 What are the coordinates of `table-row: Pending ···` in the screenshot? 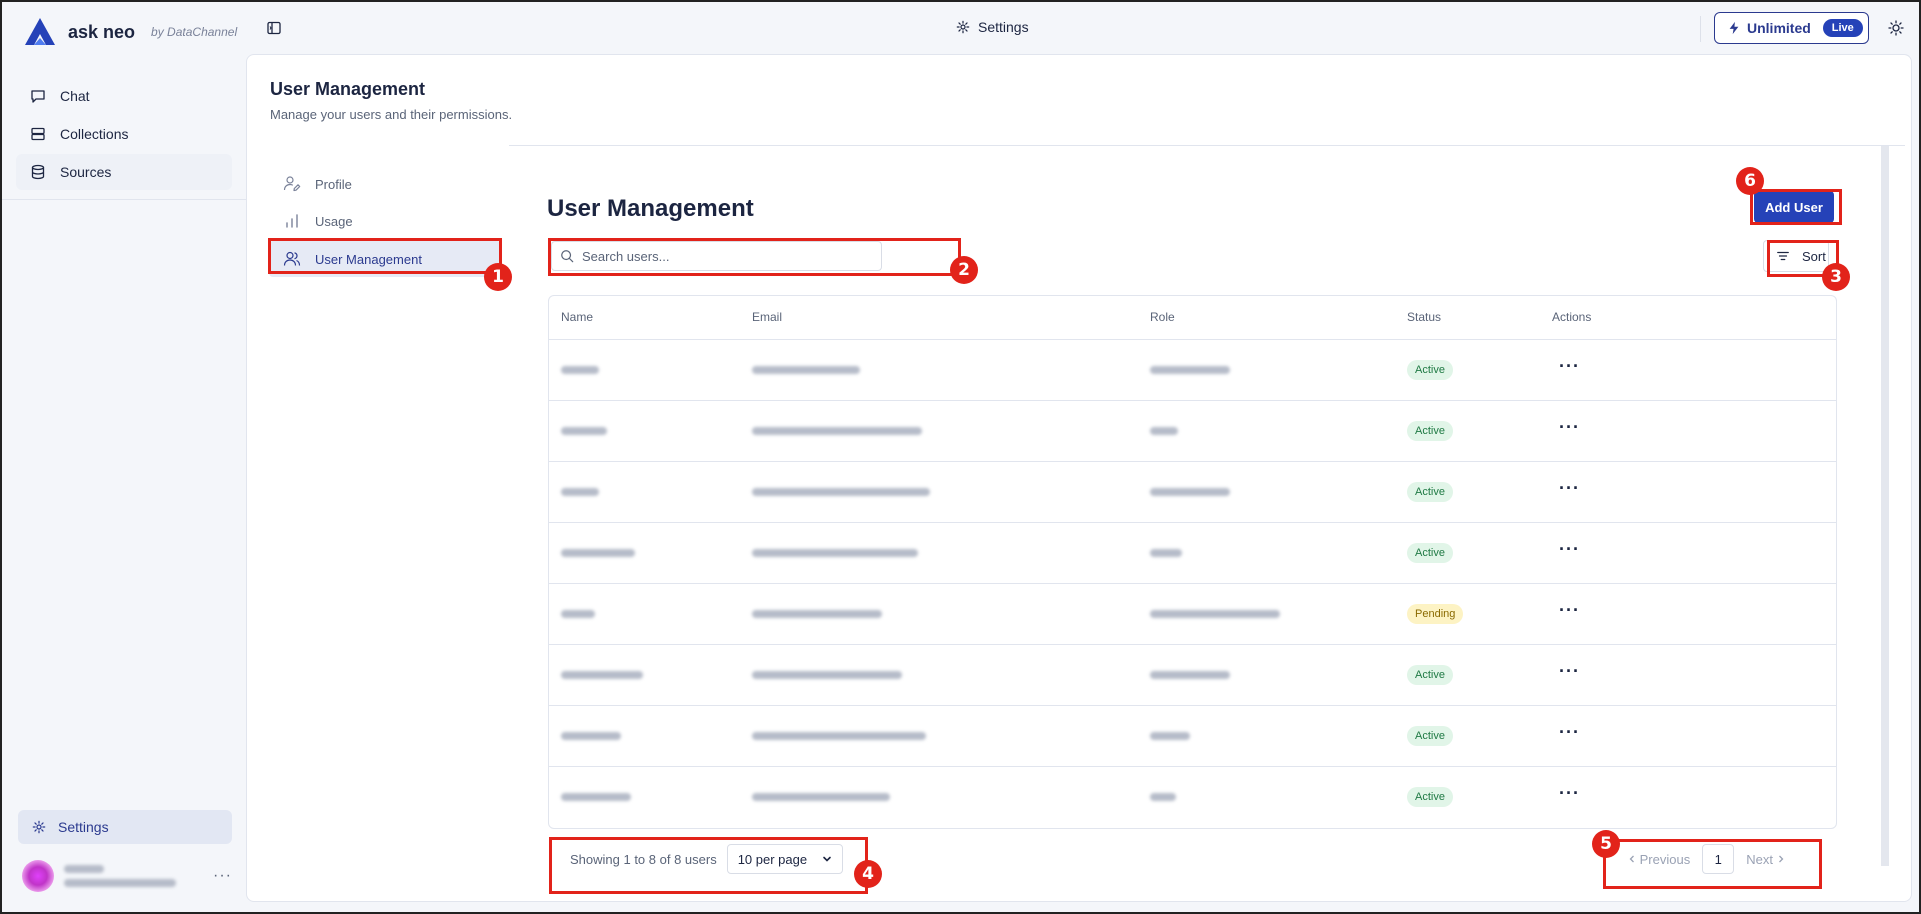 It's located at (1192, 614).